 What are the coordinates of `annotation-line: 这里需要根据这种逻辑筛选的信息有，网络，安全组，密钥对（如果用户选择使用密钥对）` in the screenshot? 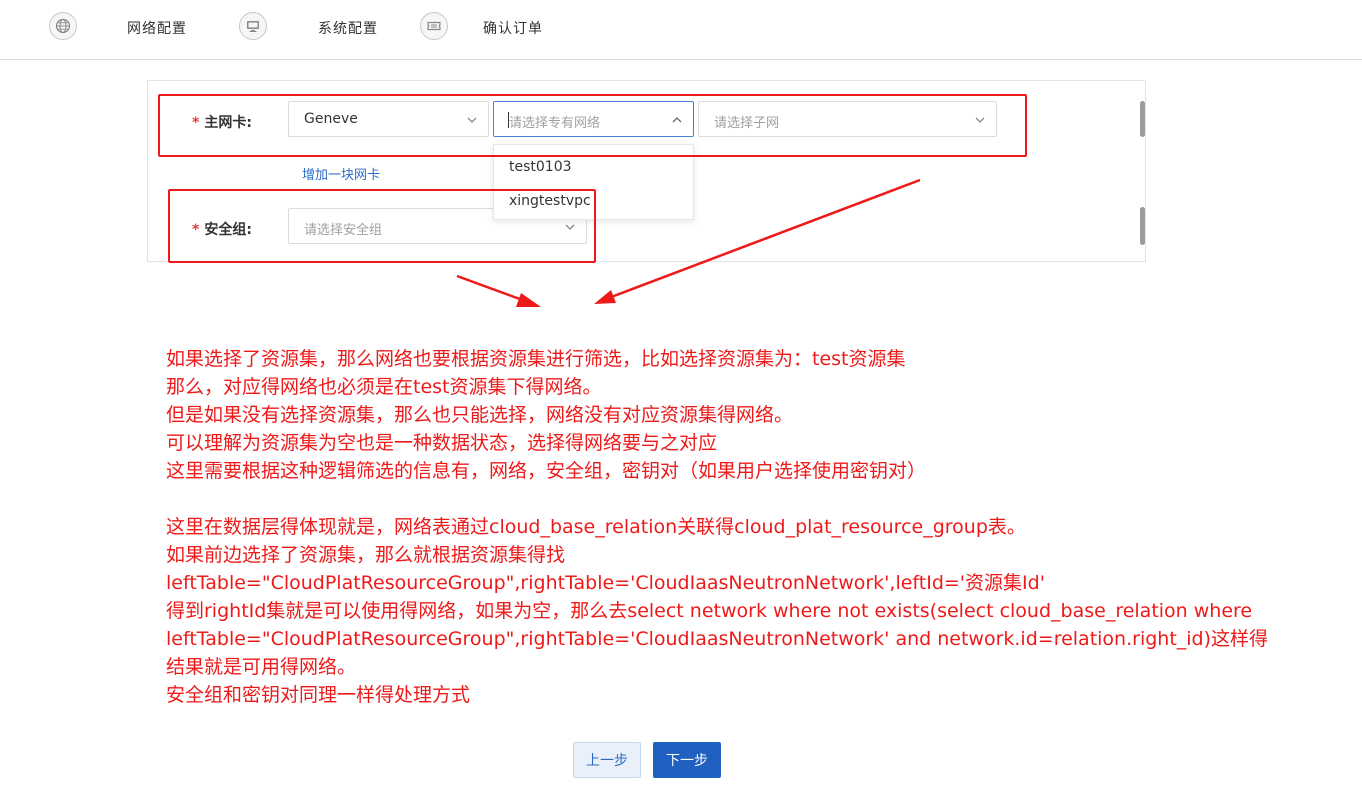 It's located at (546, 471).